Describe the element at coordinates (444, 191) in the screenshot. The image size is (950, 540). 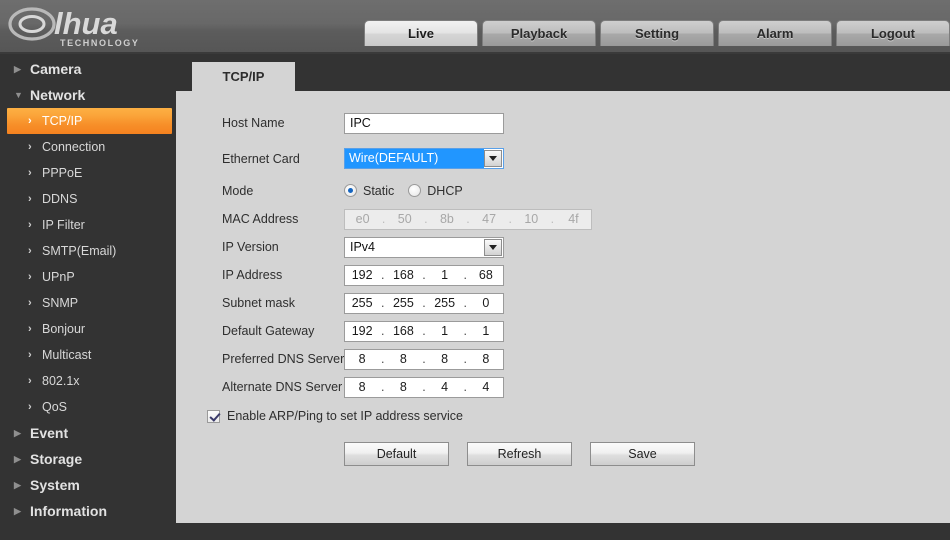
I see `radio-dhcp-label: DHCP` at that location.